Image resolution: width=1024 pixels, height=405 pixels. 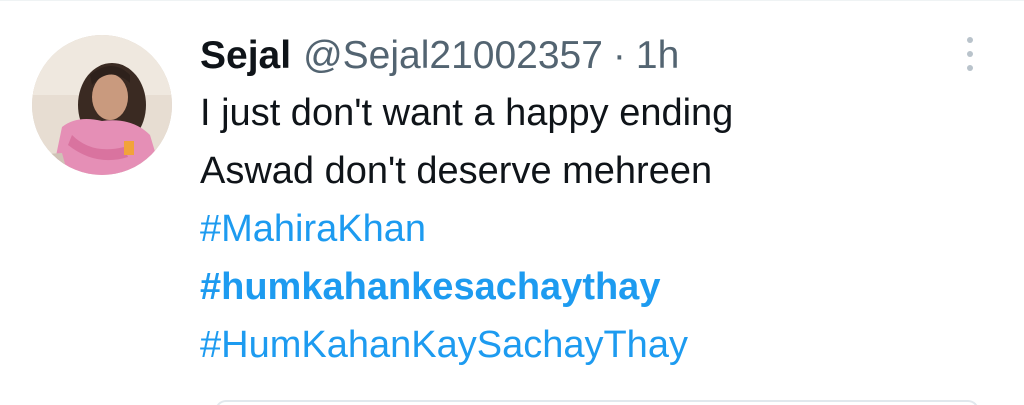 I want to click on embedded-card-edge, so click(x=597, y=402).